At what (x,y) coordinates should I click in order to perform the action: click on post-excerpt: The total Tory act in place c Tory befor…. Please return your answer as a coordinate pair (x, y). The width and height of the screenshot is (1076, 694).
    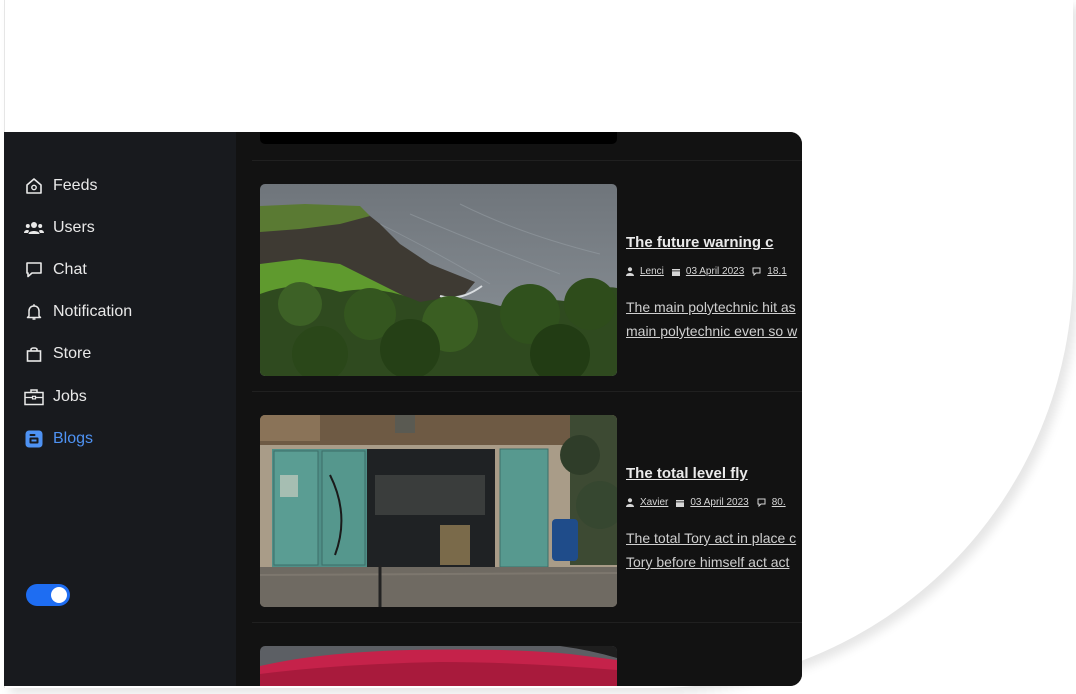
    Looking at the image, I should click on (714, 550).